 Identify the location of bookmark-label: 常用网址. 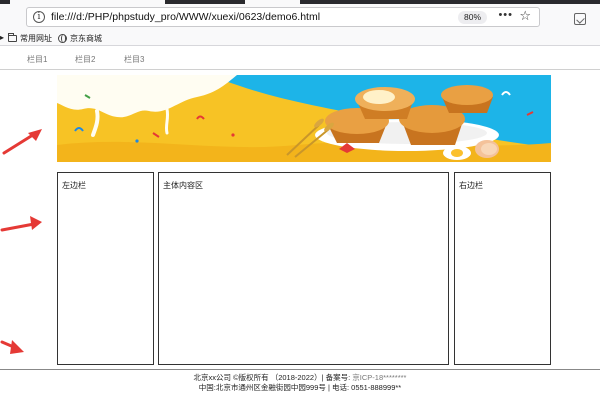
(36, 38).